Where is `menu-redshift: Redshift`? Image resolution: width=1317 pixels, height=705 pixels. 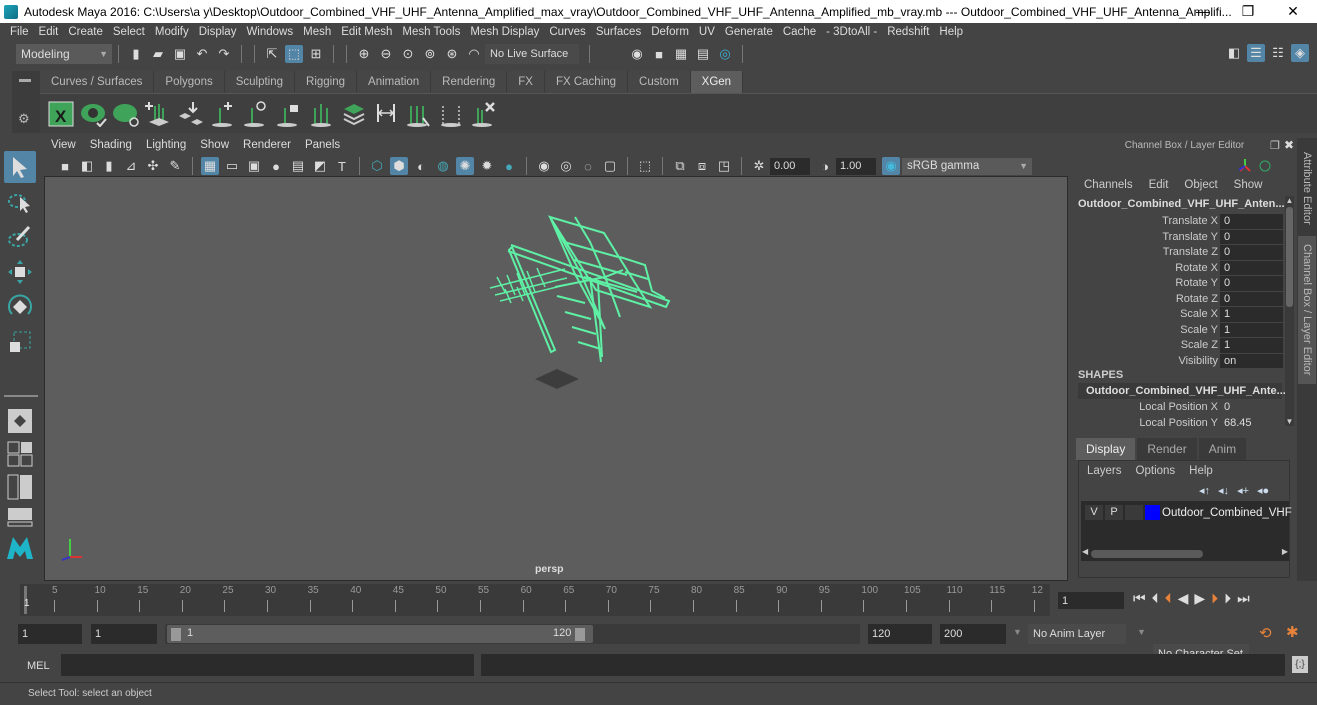 menu-redshift: Redshift is located at coordinates (908, 32).